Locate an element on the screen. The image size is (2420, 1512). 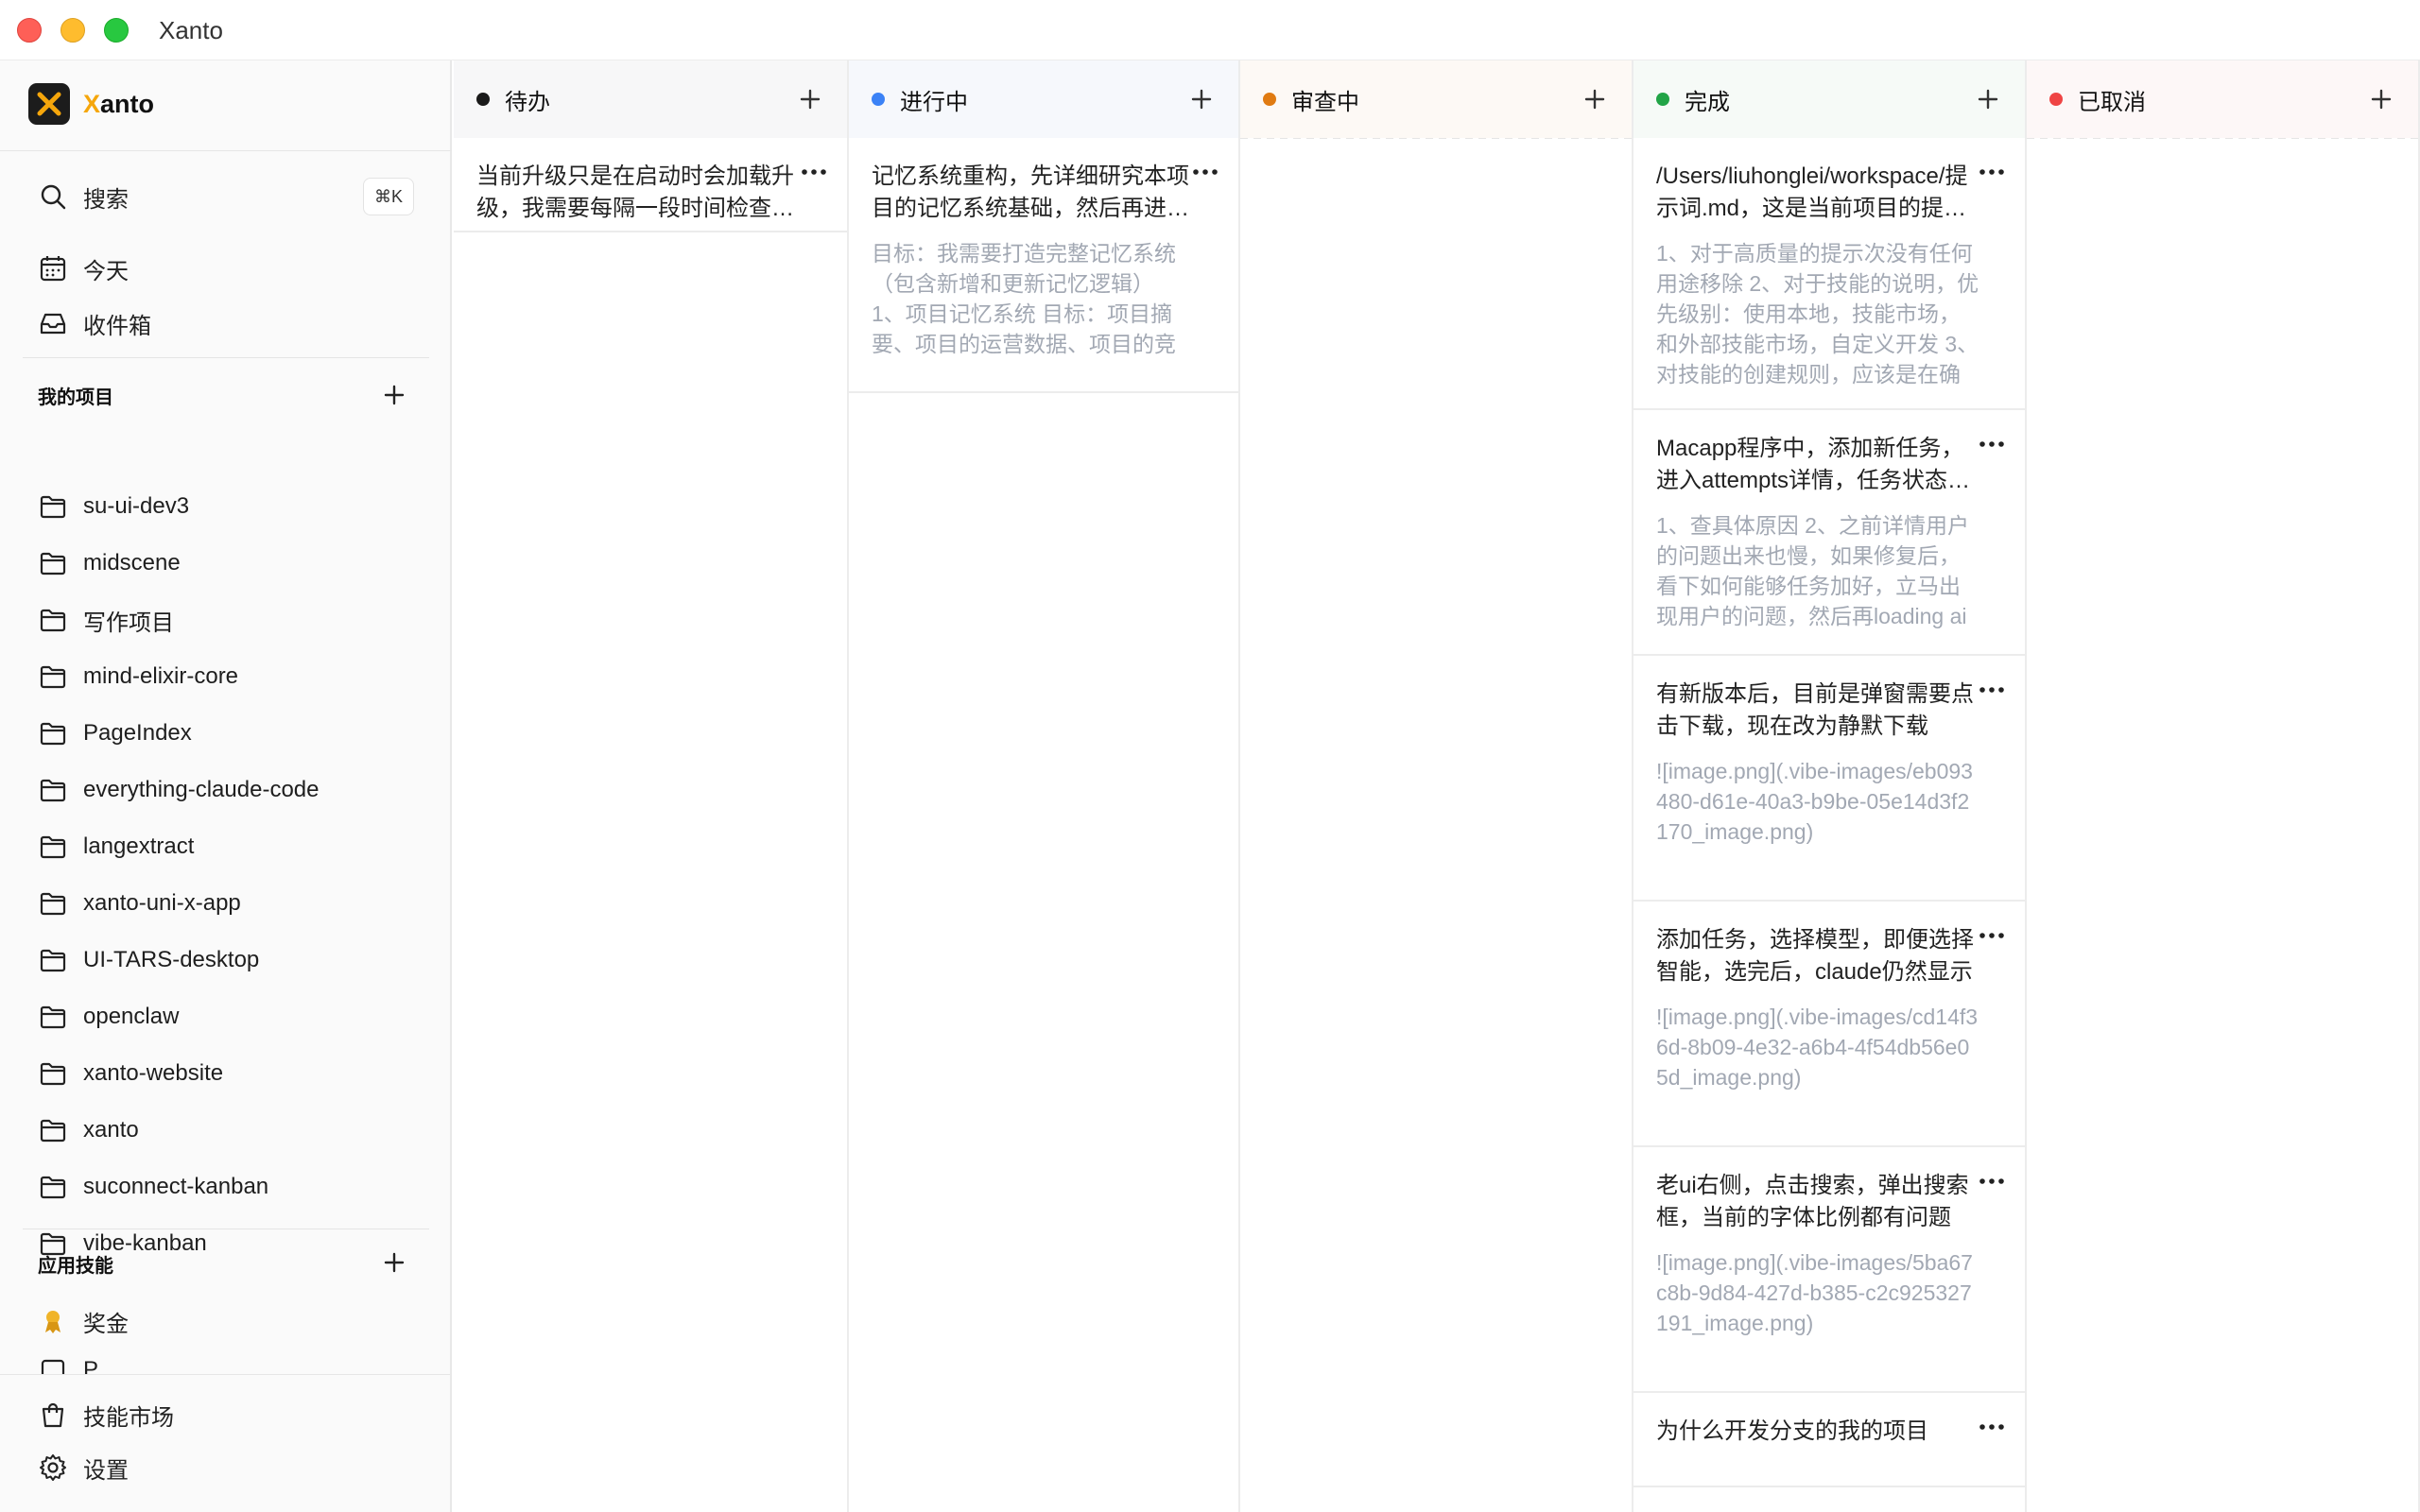
sidebar-project-item: su-ui-dev3 is located at coordinates (113, 506).